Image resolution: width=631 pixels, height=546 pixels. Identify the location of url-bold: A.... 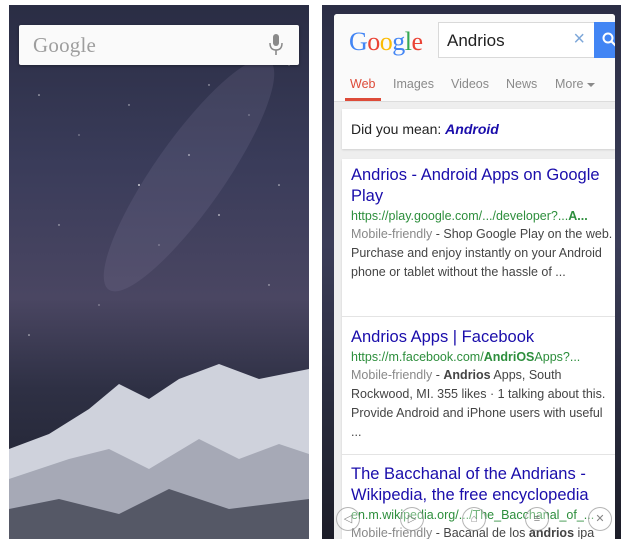
(578, 216).